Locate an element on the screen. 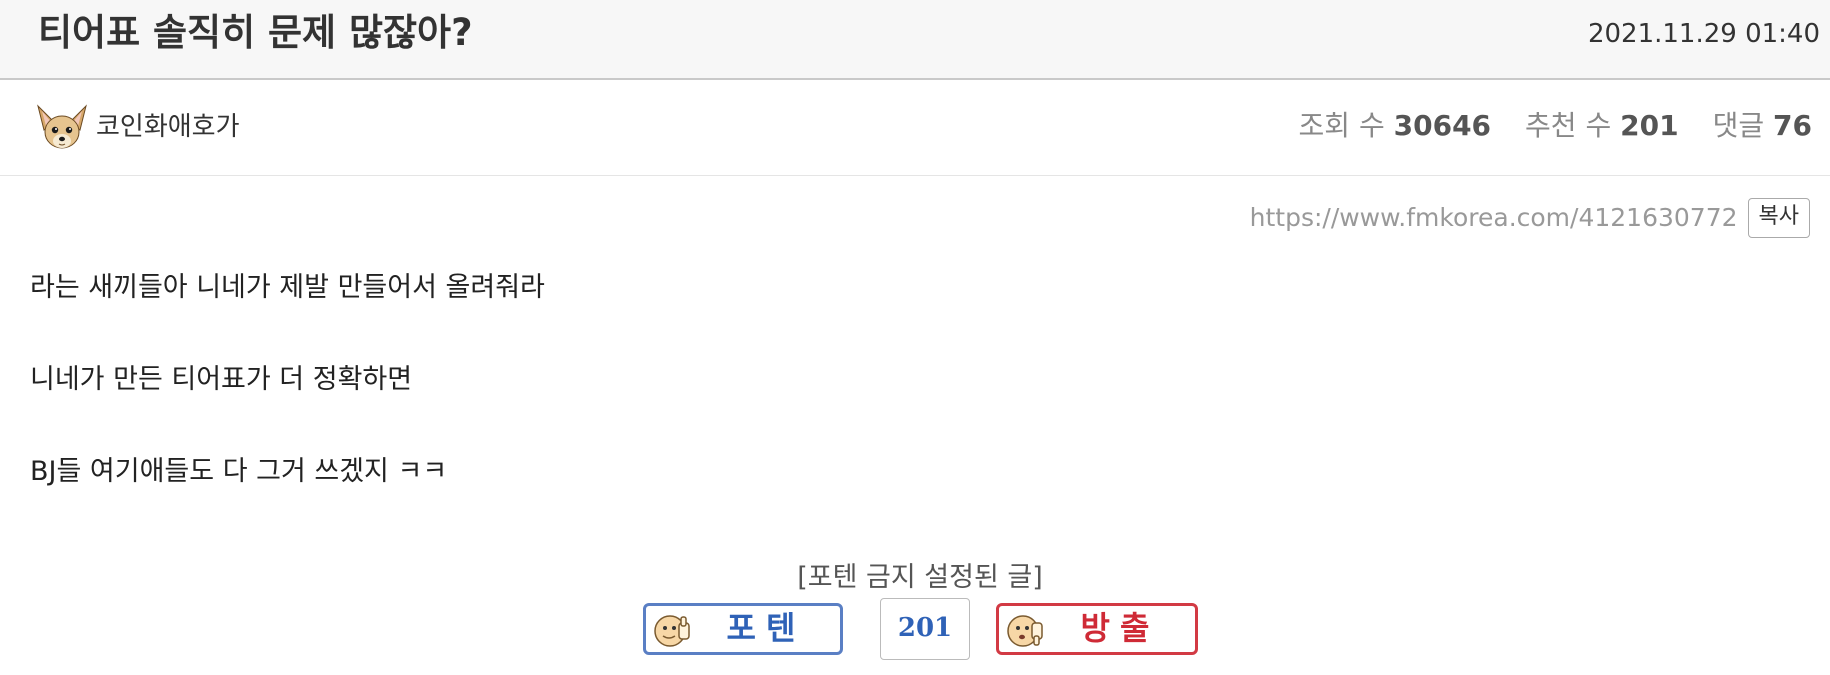 The width and height of the screenshot is (1830, 675). body-line: 라는 새끼들아 니네가 제발 만들어서 올려줘라 is located at coordinates (287, 287).